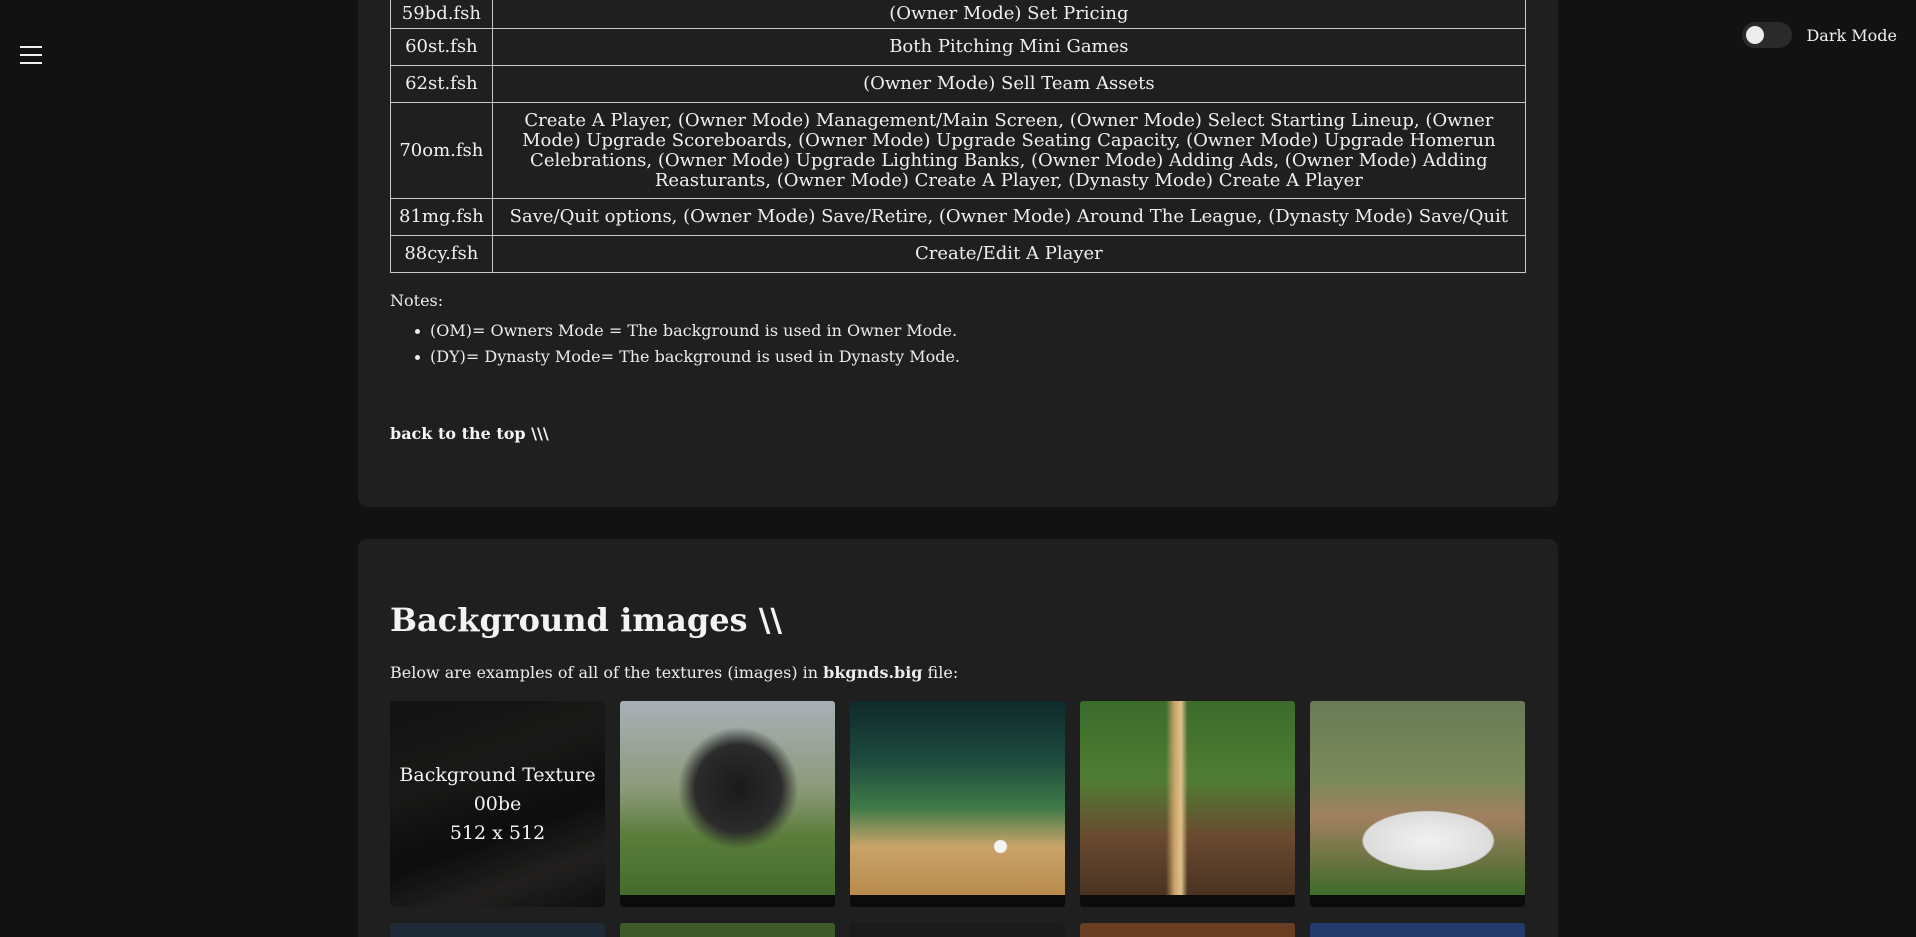  What do you see at coordinates (441, 84) in the screenshot?
I see `file-name-cell: 62st.fsh` at bounding box center [441, 84].